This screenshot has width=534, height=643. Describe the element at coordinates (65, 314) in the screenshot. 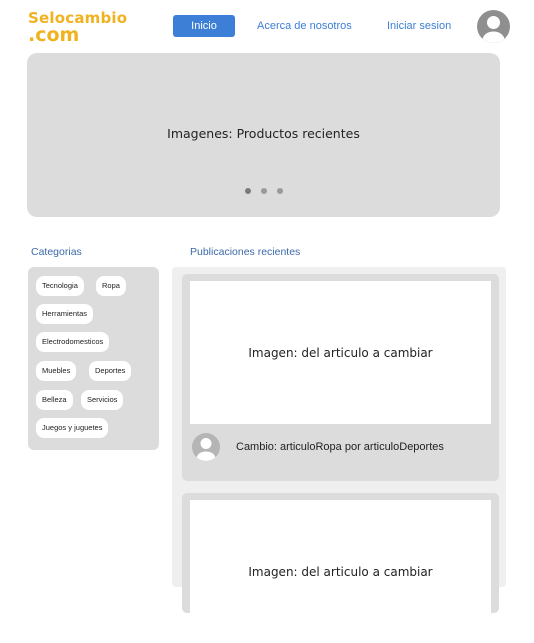

I see `category-chip-herramientas: Herramientas` at that location.